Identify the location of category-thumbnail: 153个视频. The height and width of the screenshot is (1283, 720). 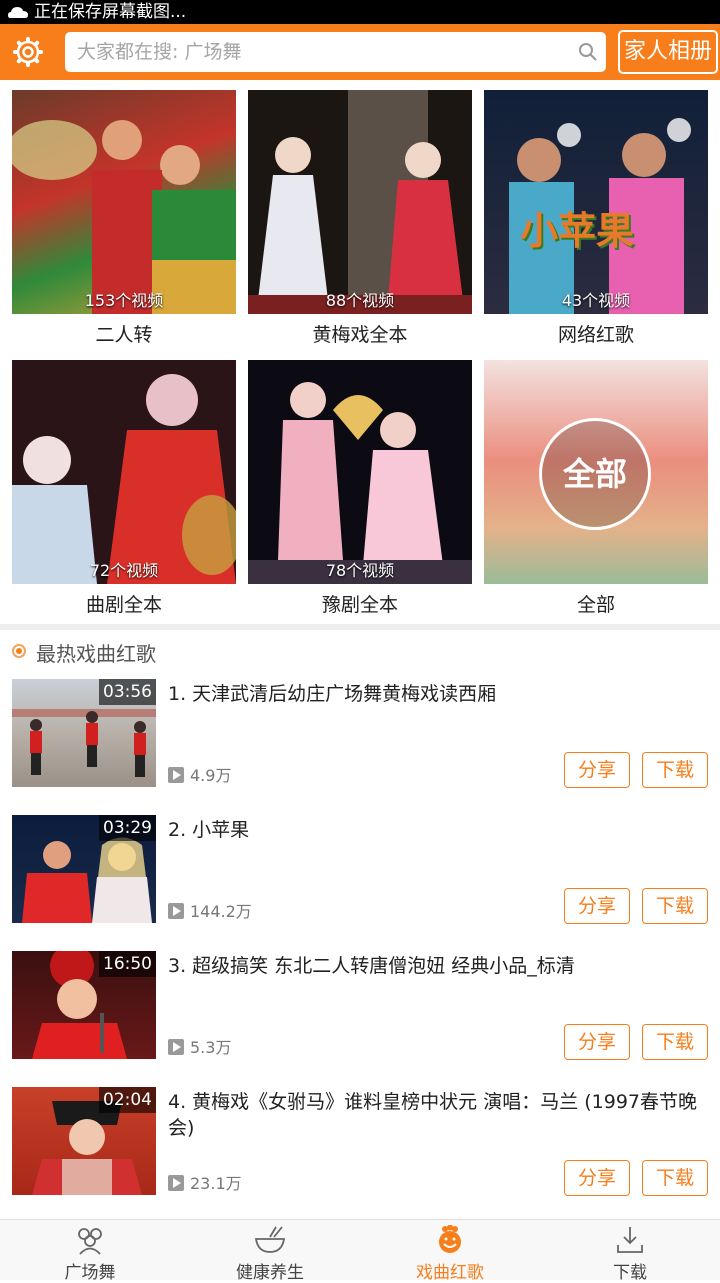
(124, 202).